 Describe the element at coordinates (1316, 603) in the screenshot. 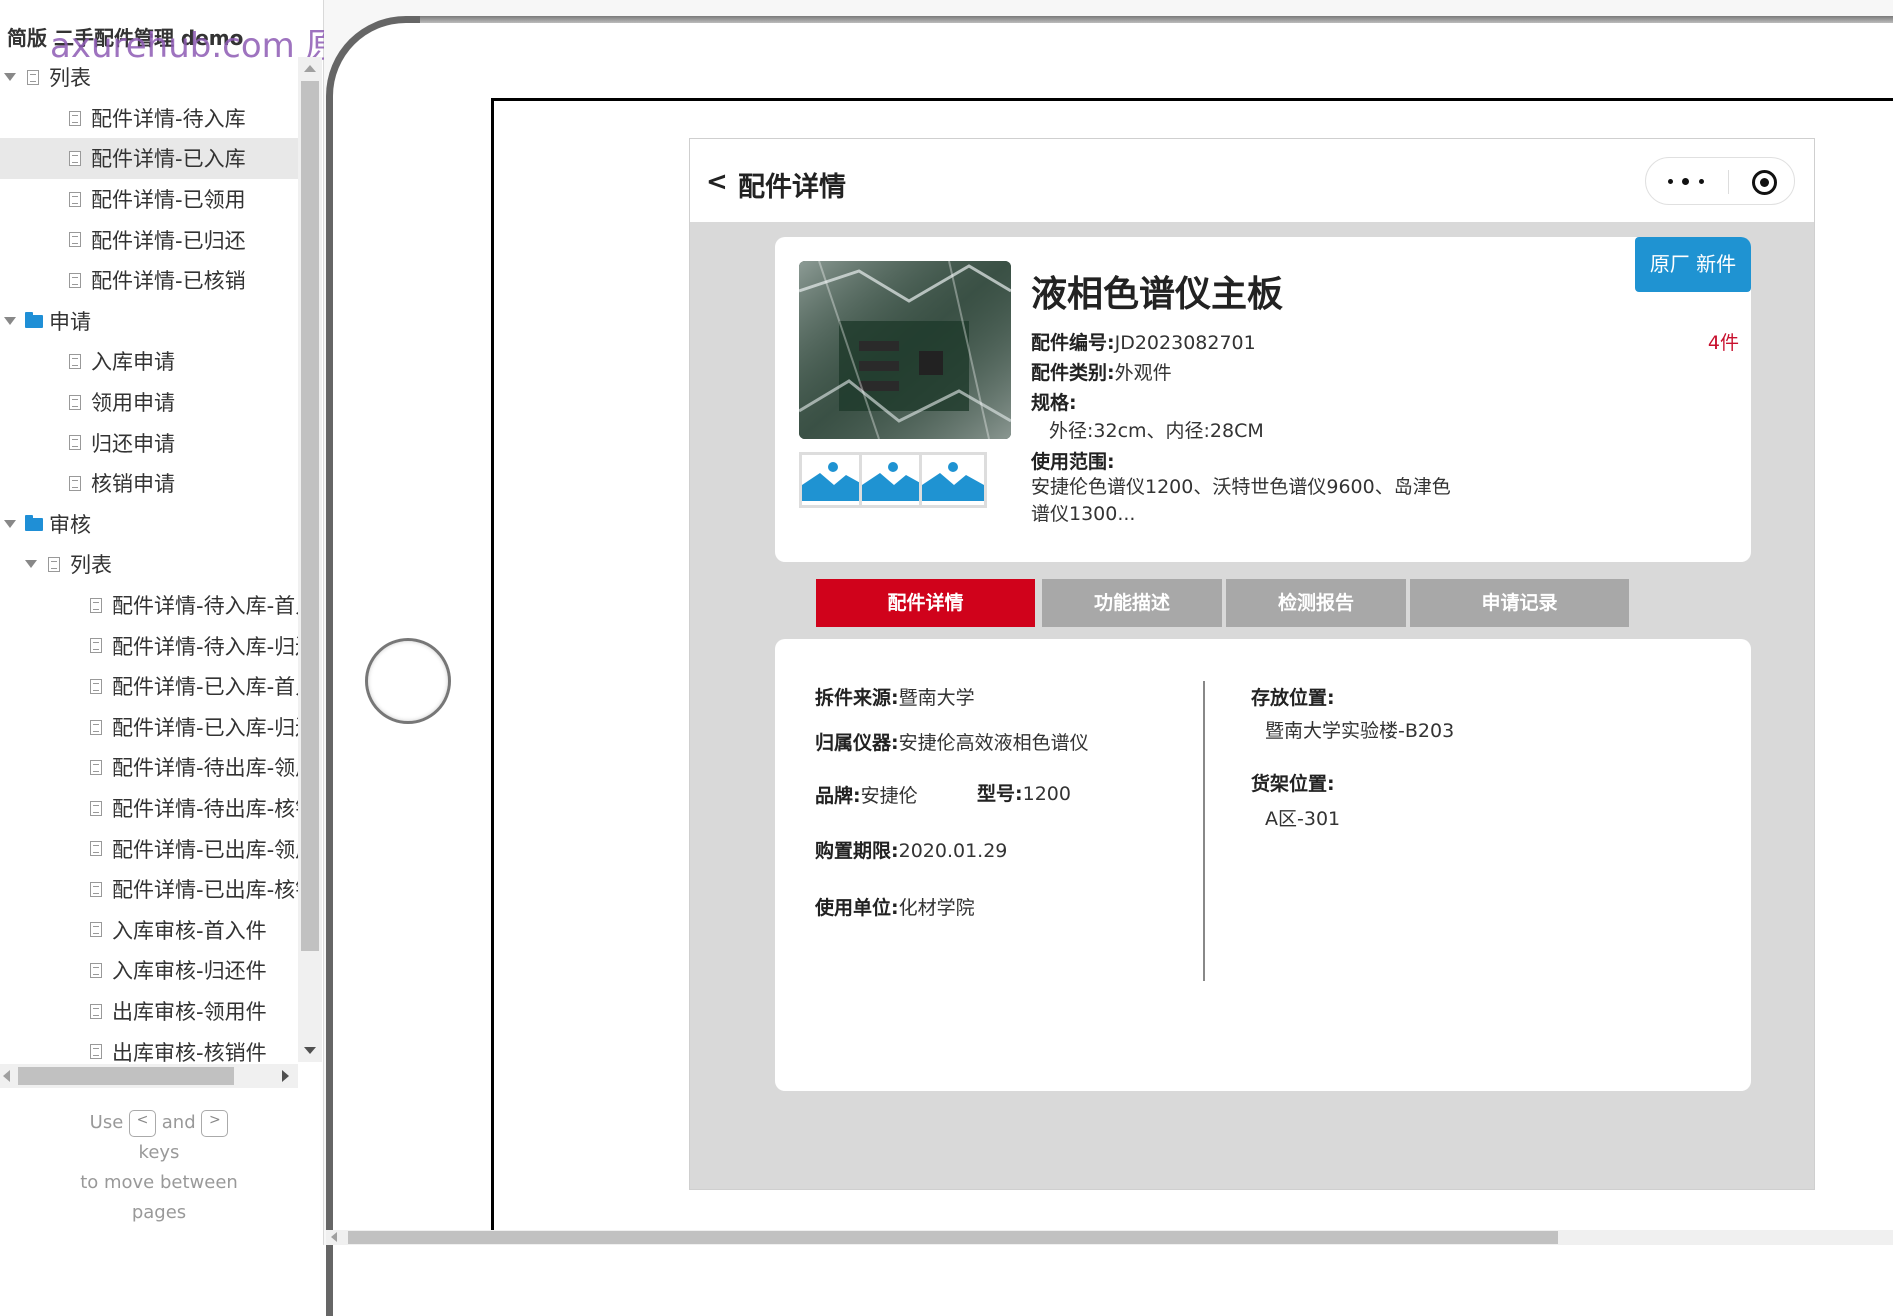

I see `tab-report: 检测报告` at that location.